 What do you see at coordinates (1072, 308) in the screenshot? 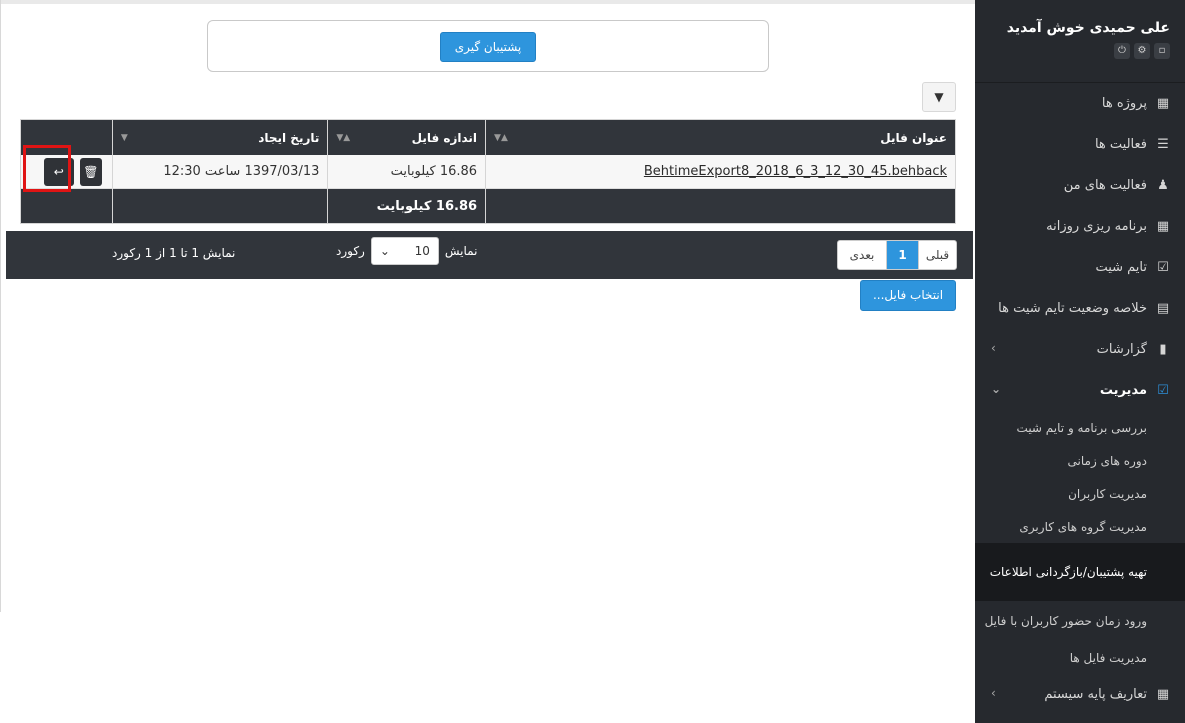
I see `sidebar-item-label: خلاصه وضعیت تایم شیت ها` at bounding box center [1072, 308].